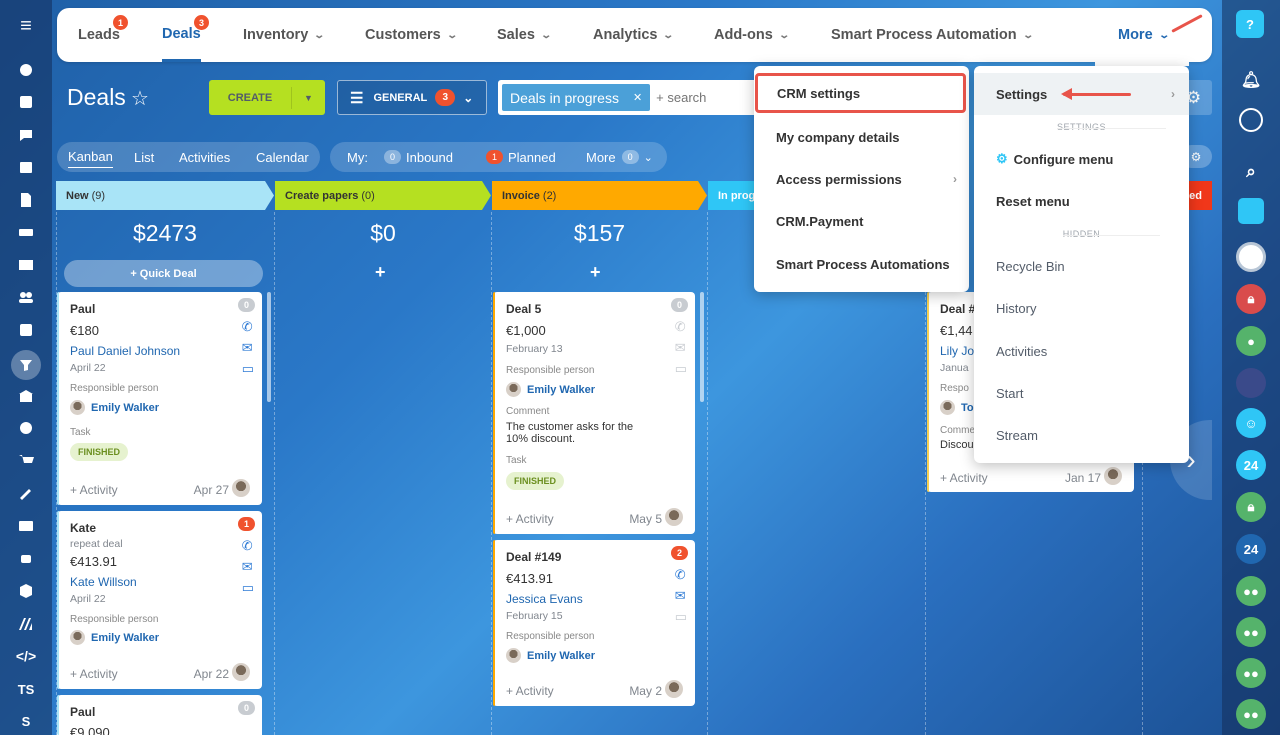 The height and width of the screenshot is (735, 1280). I want to click on crm-funnel-icon, so click(26, 365).